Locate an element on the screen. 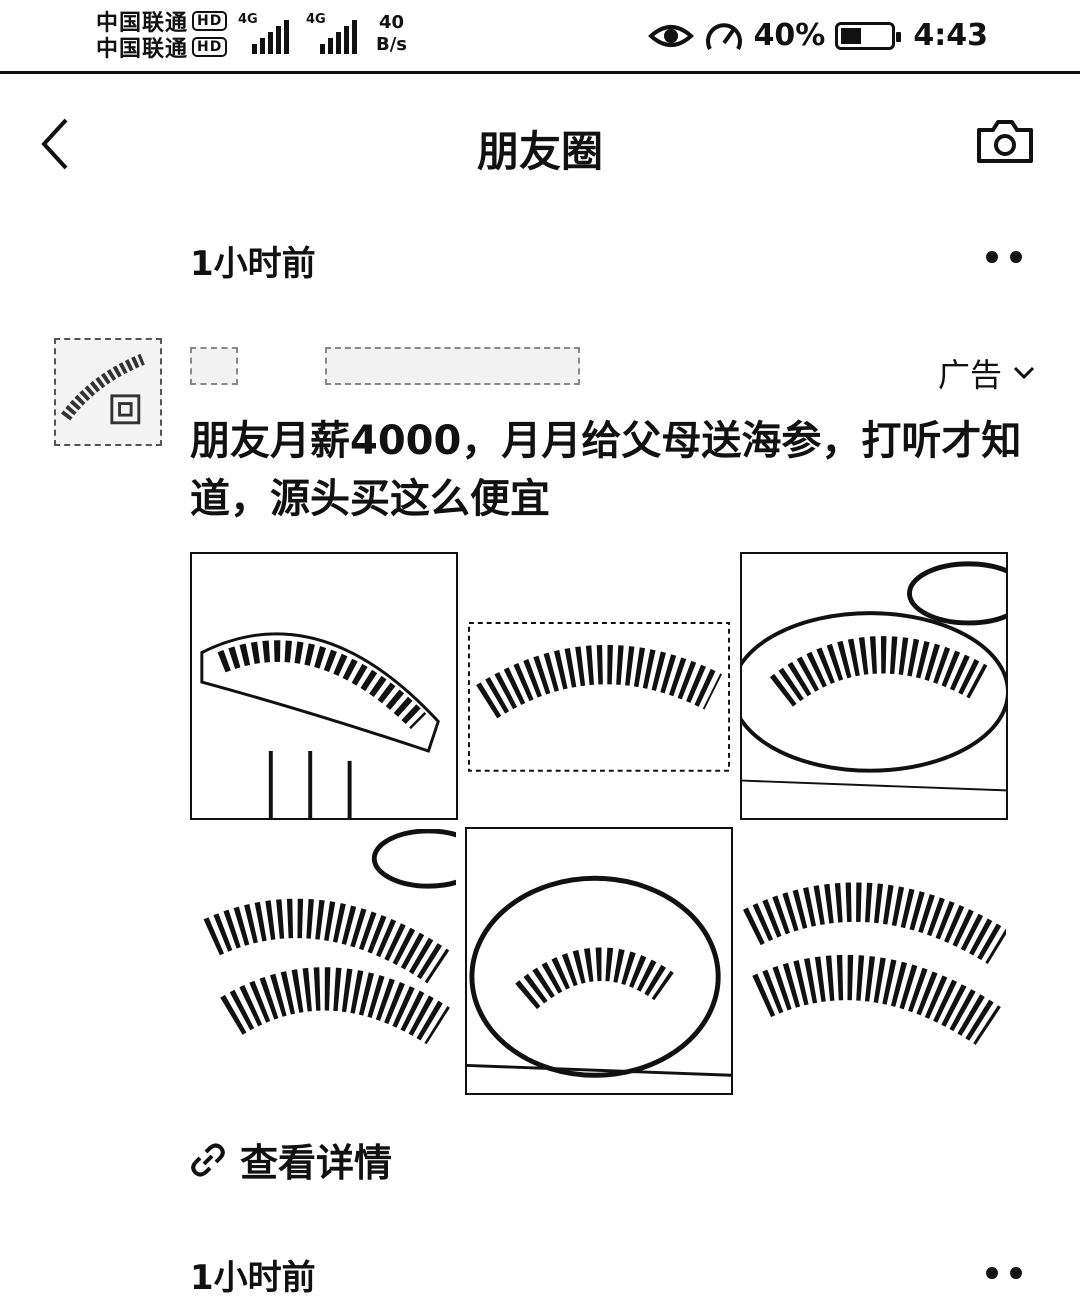 The width and height of the screenshot is (1080, 1316). clock: 4:43 is located at coordinates (950, 35).